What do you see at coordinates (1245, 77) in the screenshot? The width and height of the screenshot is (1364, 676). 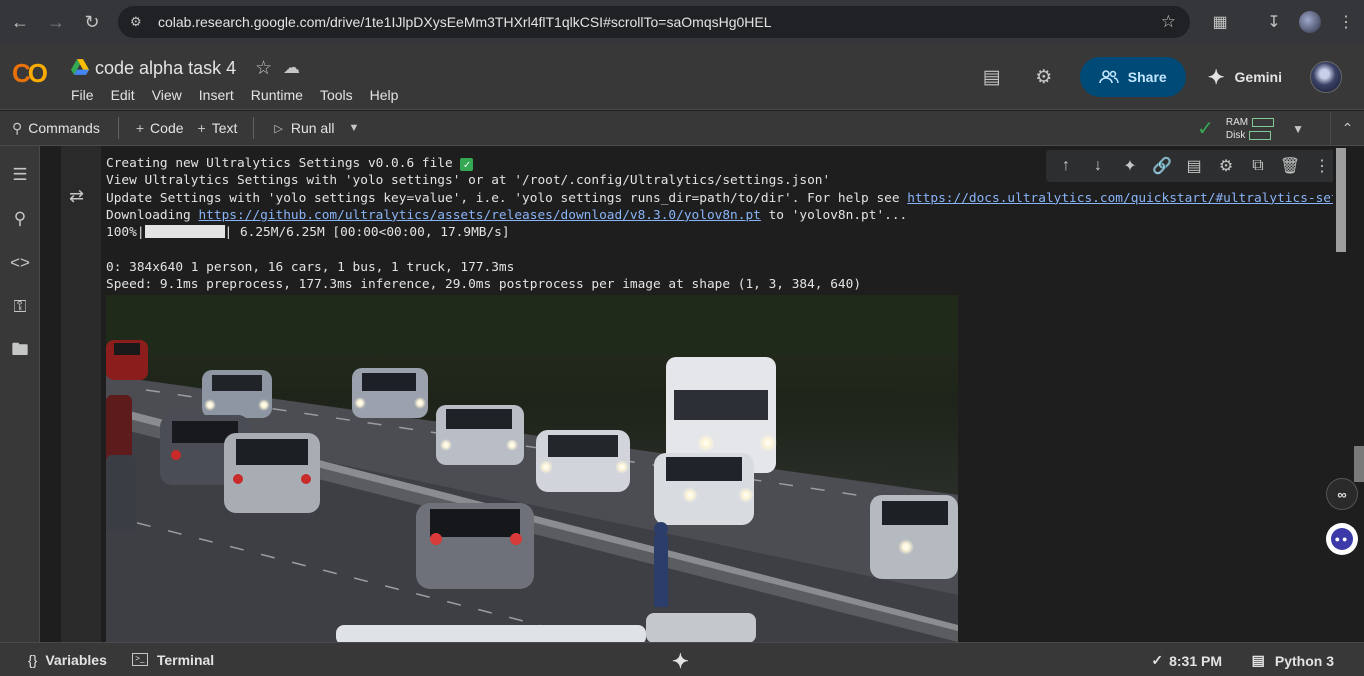 I see `gemini-button: ✦ Gemini` at bounding box center [1245, 77].